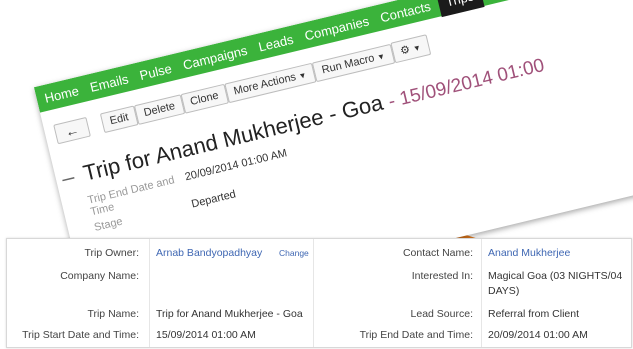 The height and width of the screenshot is (349, 633). Describe the element at coordinates (405, 50) in the screenshot. I see `gear-icon: ⚙` at that location.